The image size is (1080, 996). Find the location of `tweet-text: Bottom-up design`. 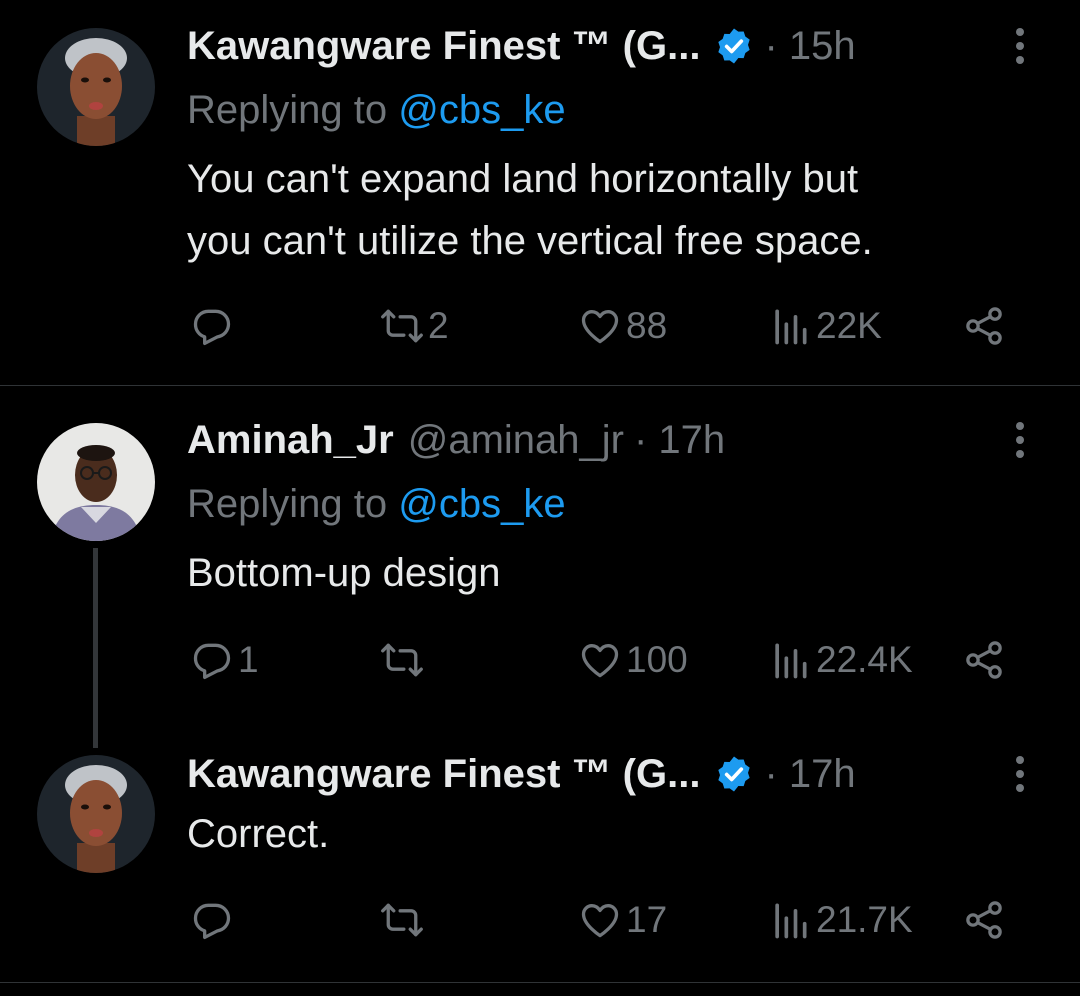

tweet-text: Bottom-up design is located at coordinates (617, 573).